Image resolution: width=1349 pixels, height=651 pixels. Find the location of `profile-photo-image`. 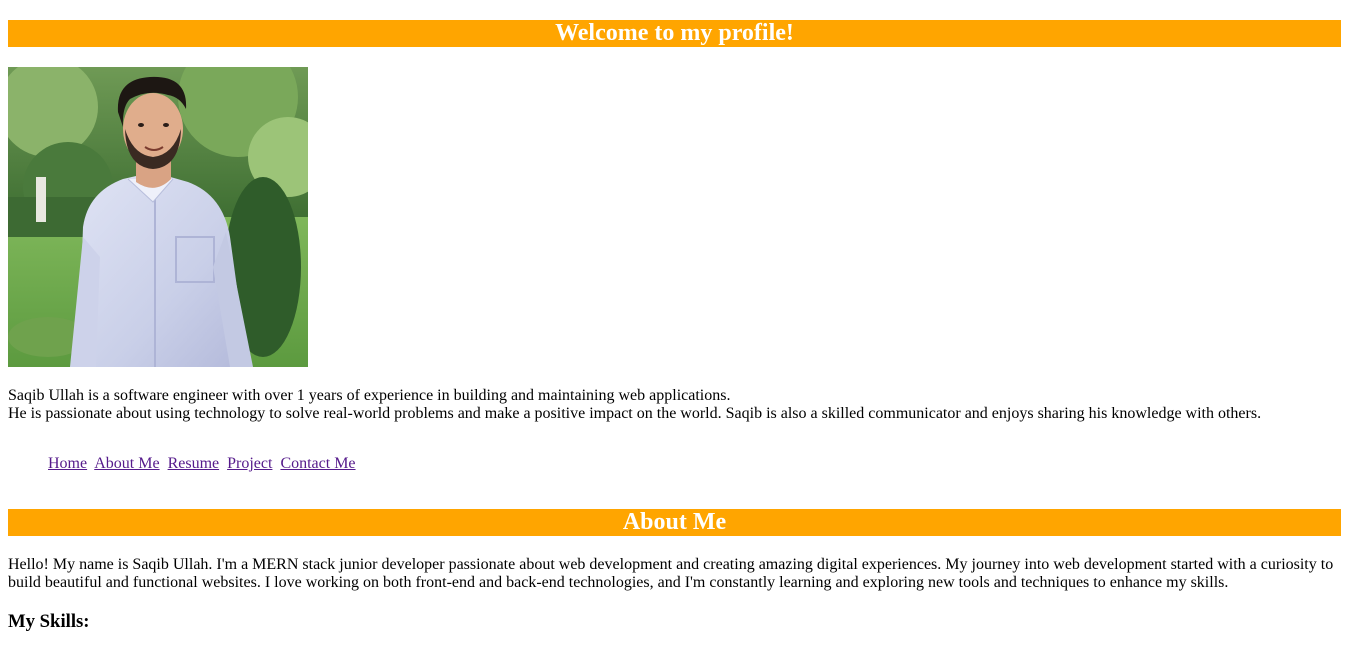

profile-photo-image is located at coordinates (158, 217).